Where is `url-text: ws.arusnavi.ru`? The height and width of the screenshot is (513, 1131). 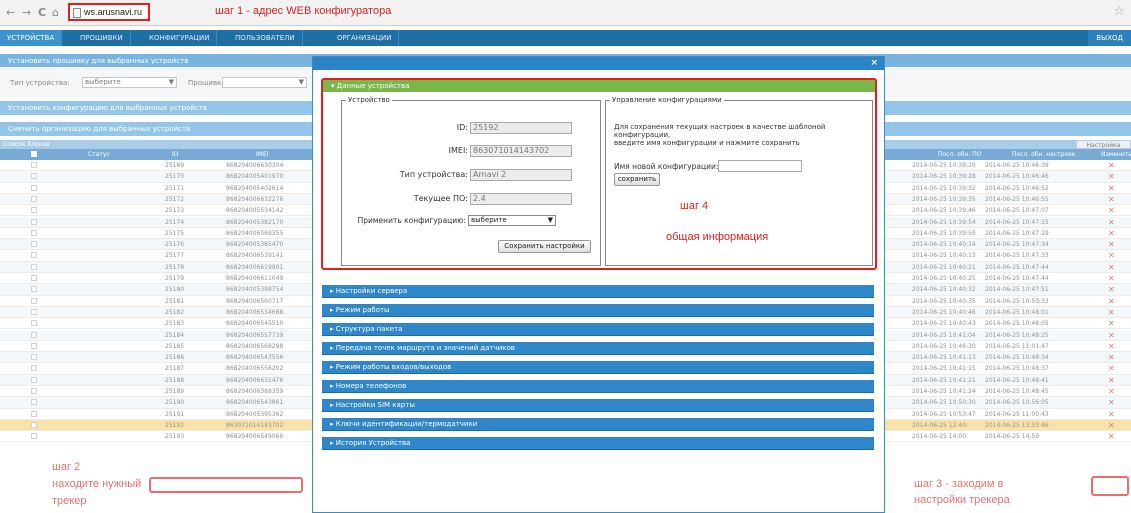
url-text: ws.arusnavi.ru is located at coordinates (113, 12).